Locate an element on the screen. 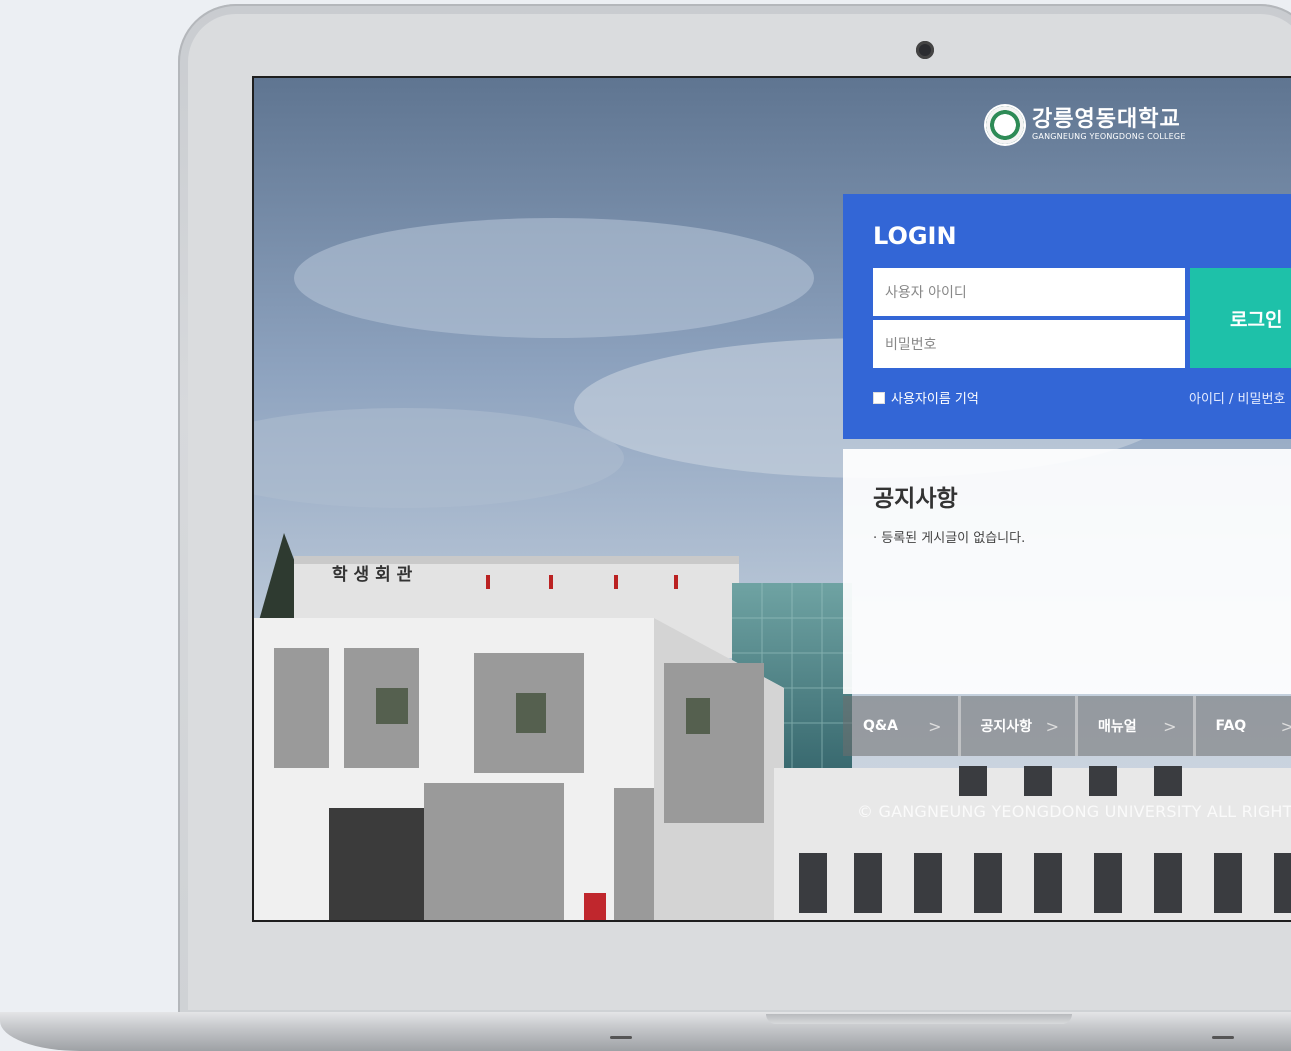 The image size is (1291, 1051). college-logo: 강릉영동대학교 GANGNEUNG YEONGDONG COLLEGE is located at coordinates (1086, 125).